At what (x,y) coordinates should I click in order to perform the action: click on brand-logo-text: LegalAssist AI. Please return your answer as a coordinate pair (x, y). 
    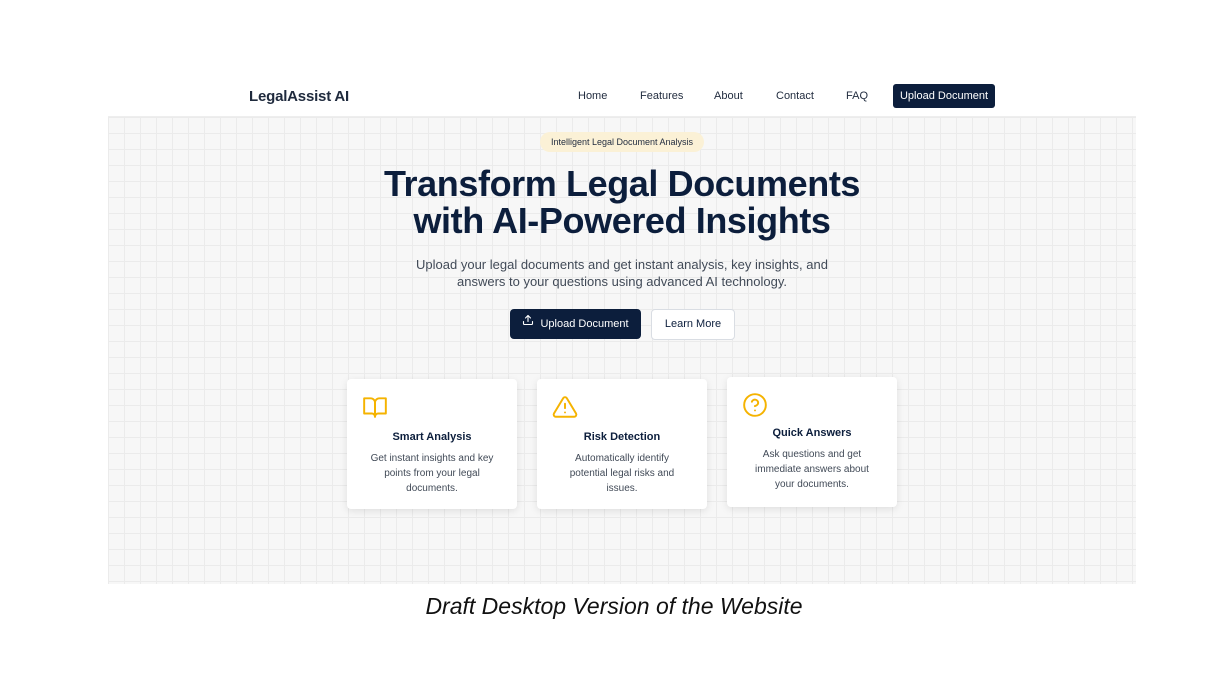
    Looking at the image, I should click on (299, 96).